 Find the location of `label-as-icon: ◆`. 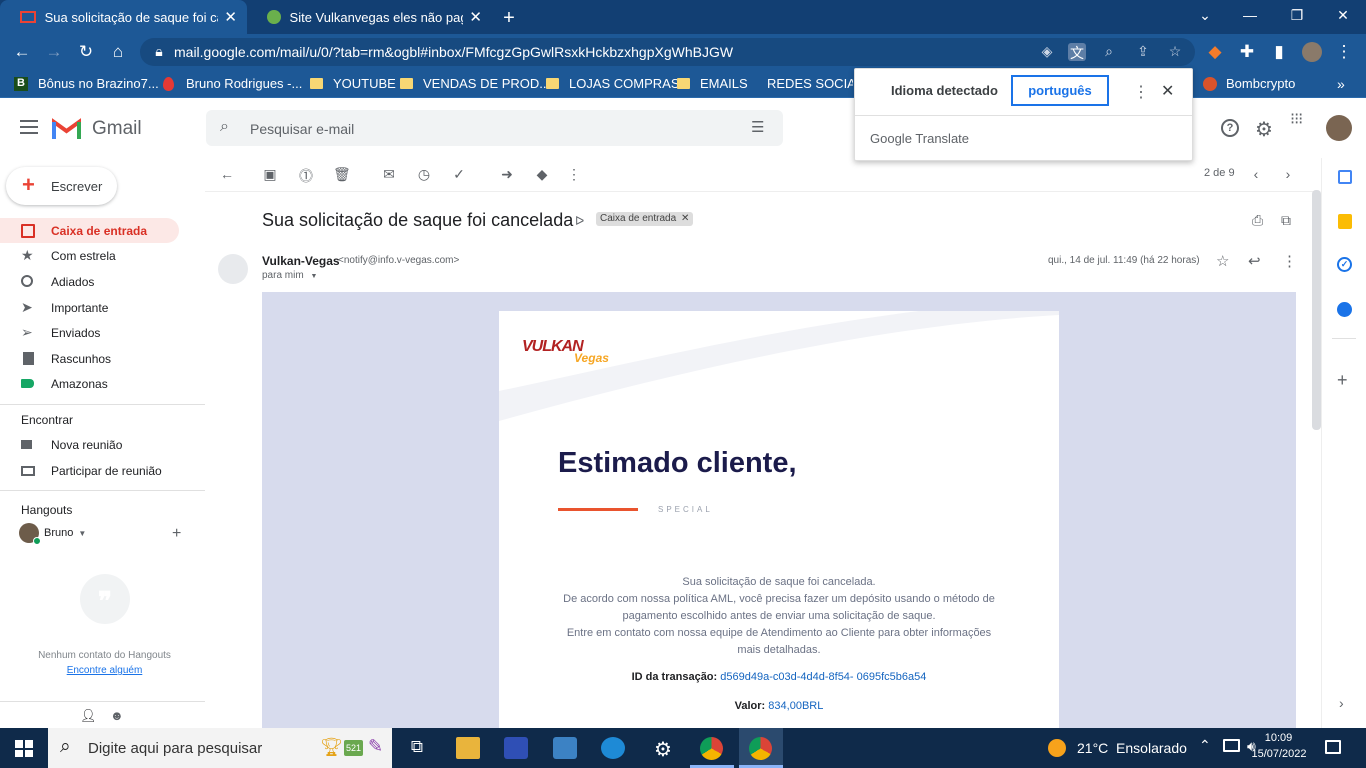

label-as-icon: ◆ is located at coordinates (542, 174).